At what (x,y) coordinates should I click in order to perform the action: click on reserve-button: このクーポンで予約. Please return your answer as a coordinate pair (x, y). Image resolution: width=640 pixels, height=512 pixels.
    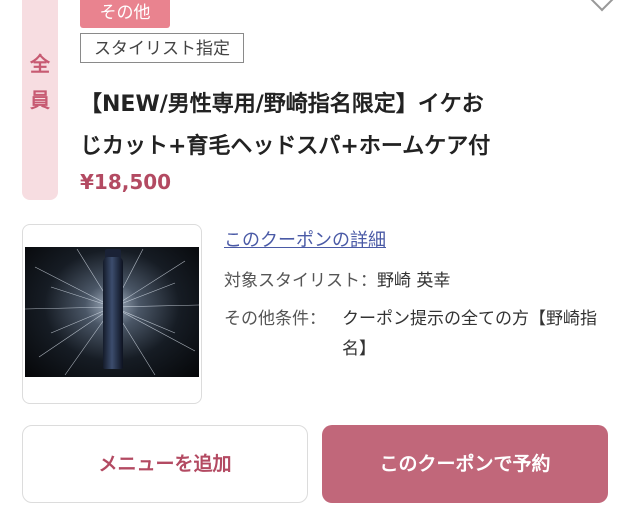
    Looking at the image, I should click on (465, 464).